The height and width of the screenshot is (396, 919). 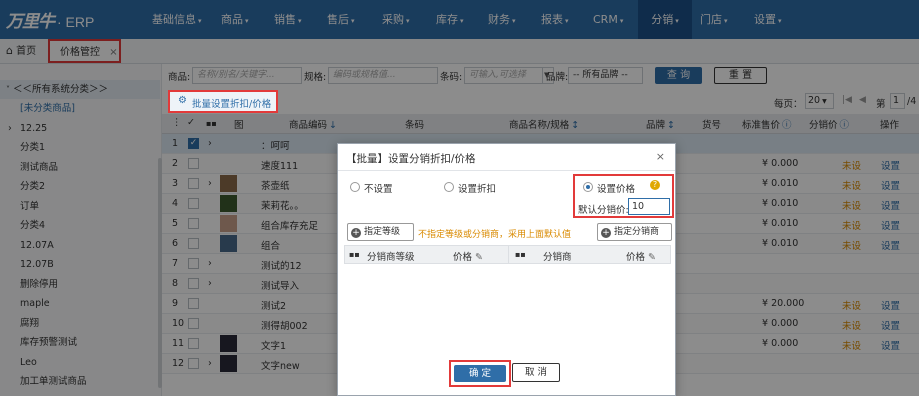 What do you see at coordinates (623, 196) in the screenshot?
I see `price-option-group: 设置价格 ? 默认分销价: 10` at bounding box center [623, 196].